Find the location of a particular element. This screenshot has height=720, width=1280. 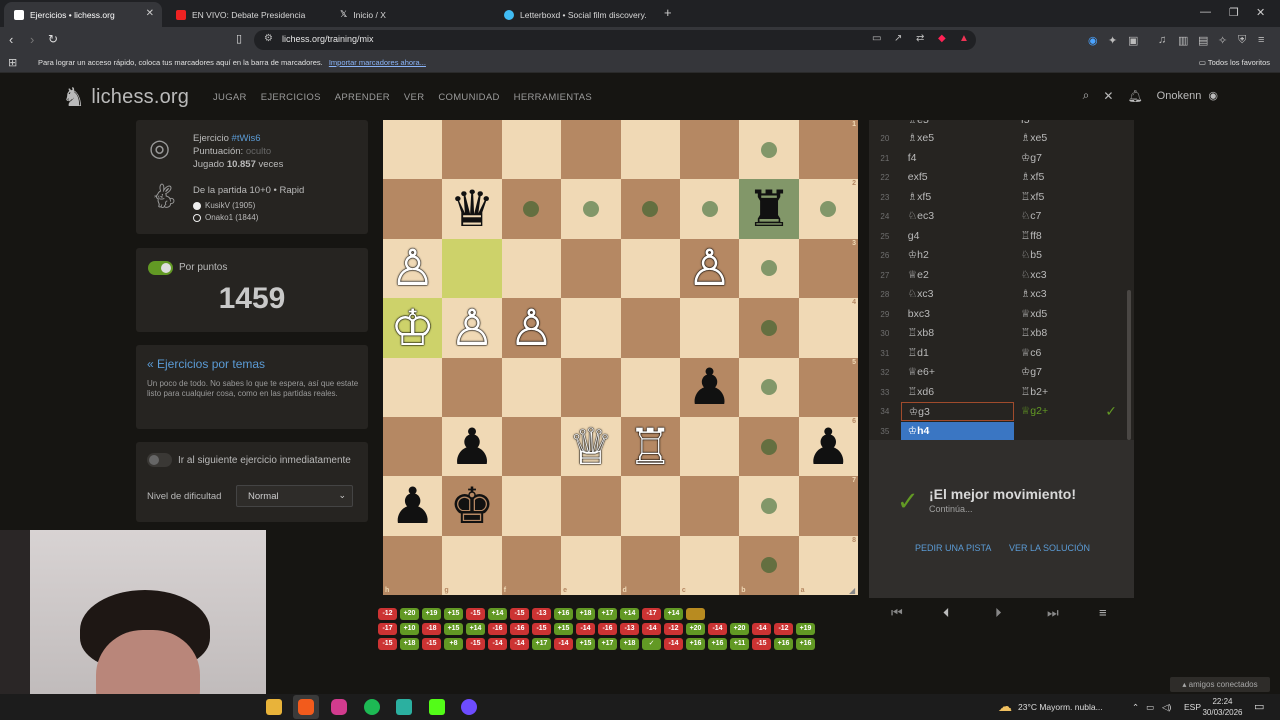

black-move is located at coordinates (1070, 431).